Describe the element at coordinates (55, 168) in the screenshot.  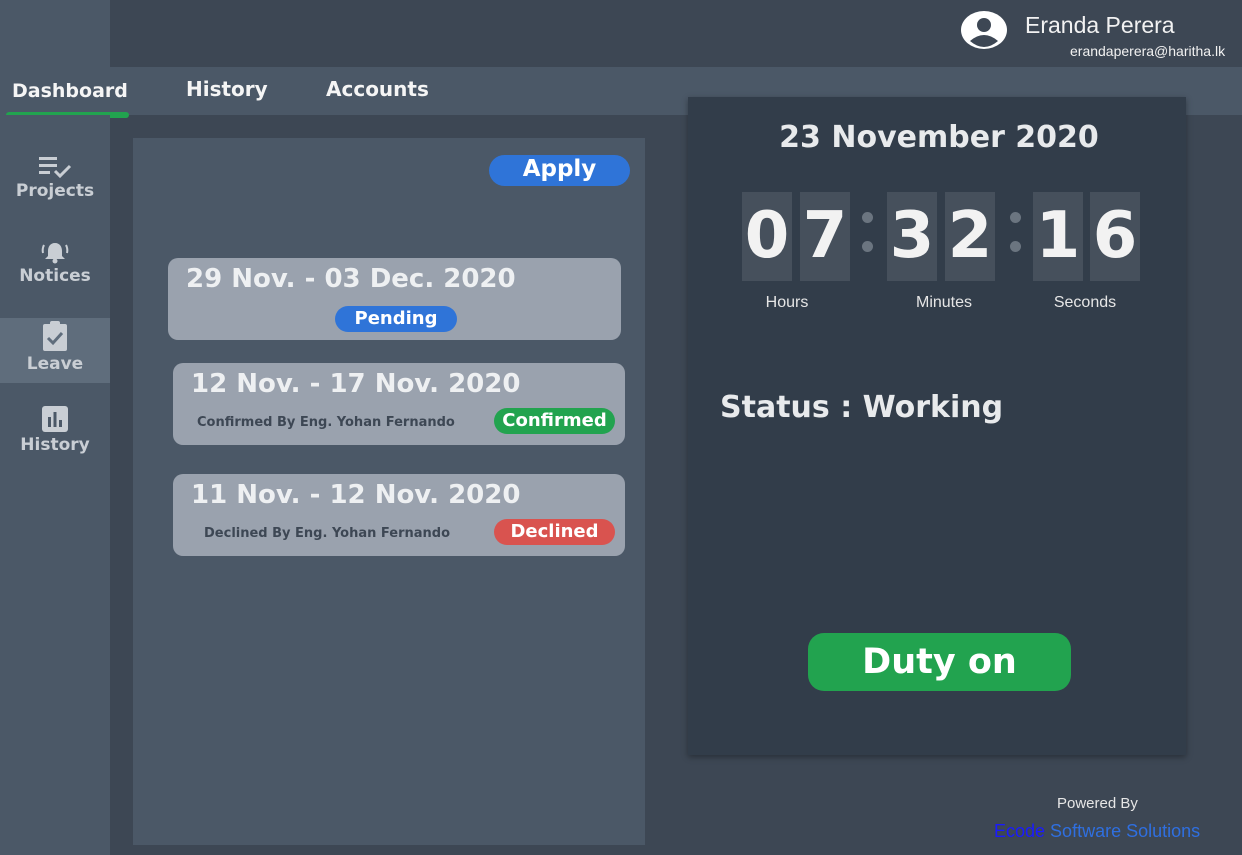
I see `list-check-icon` at that location.